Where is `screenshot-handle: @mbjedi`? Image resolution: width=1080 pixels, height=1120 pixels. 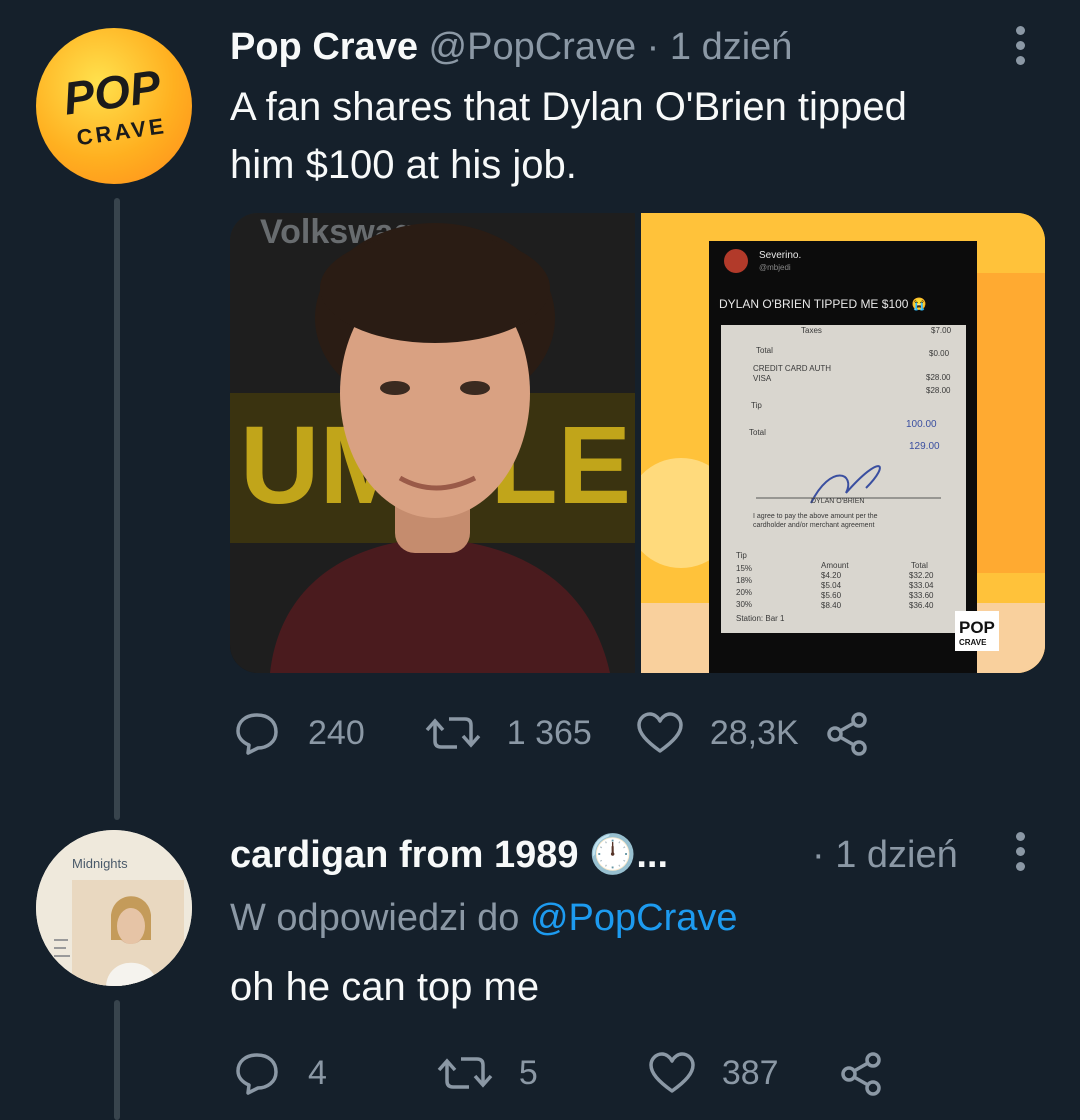
screenshot-handle: @mbjedi is located at coordinates (775, 267).